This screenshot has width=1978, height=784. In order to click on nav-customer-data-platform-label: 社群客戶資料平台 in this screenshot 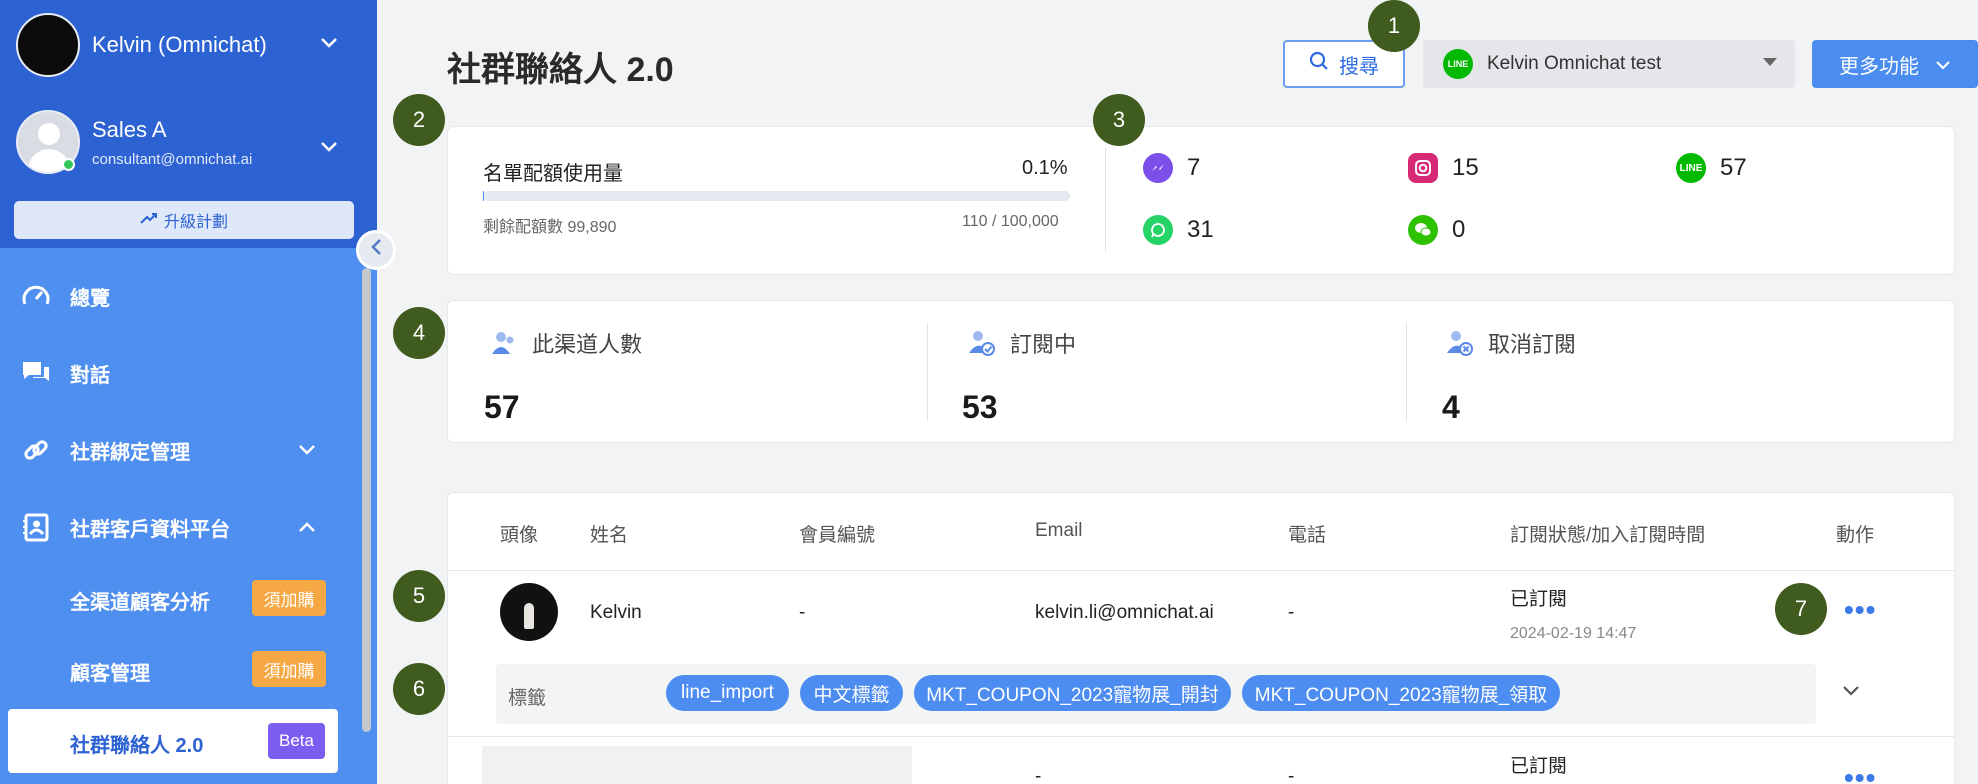, I will do `click(150, 529)`.